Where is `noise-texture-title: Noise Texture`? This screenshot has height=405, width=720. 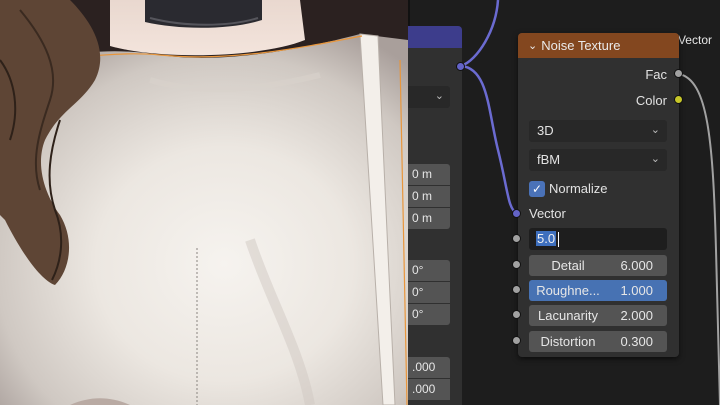 noise-texture-title: Noise Texture is located at coordinates (581, 45).